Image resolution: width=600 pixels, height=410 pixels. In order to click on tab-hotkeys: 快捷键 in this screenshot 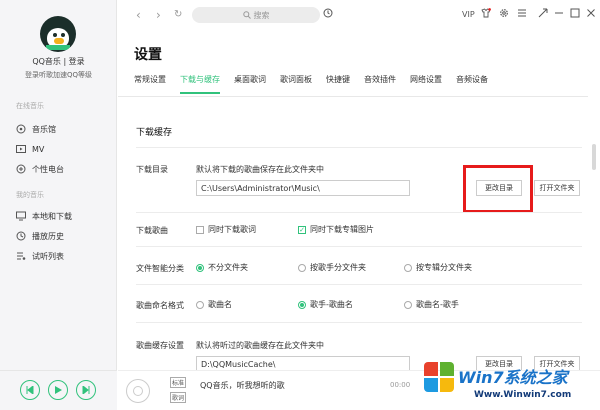, I will do `click(338, 84)`.